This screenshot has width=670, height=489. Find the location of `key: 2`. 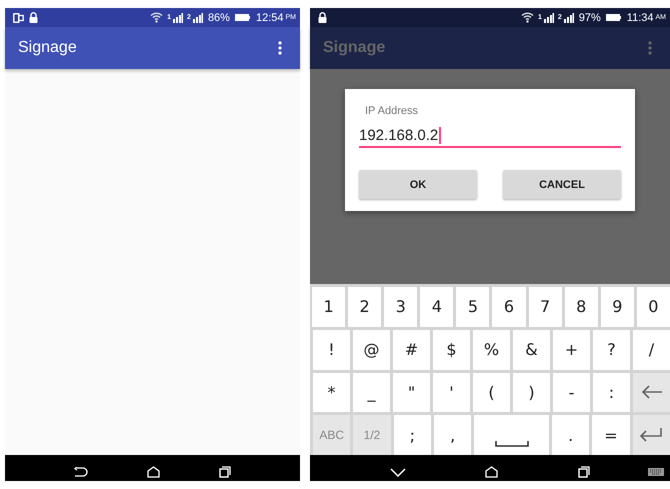

key: 2 is located at coordinates (365, 307).